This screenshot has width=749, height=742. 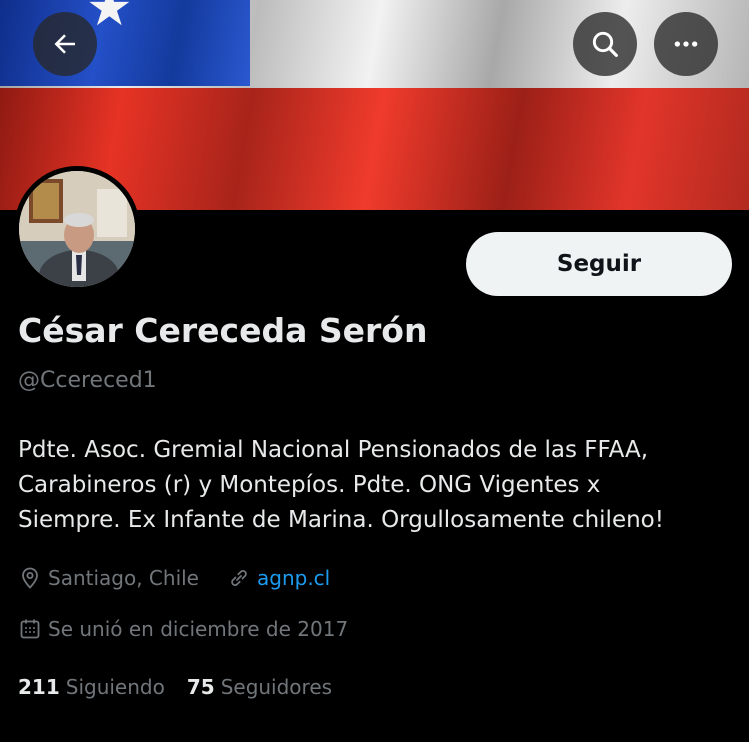 I want to click on search-icon, so click(x=605, y=44).